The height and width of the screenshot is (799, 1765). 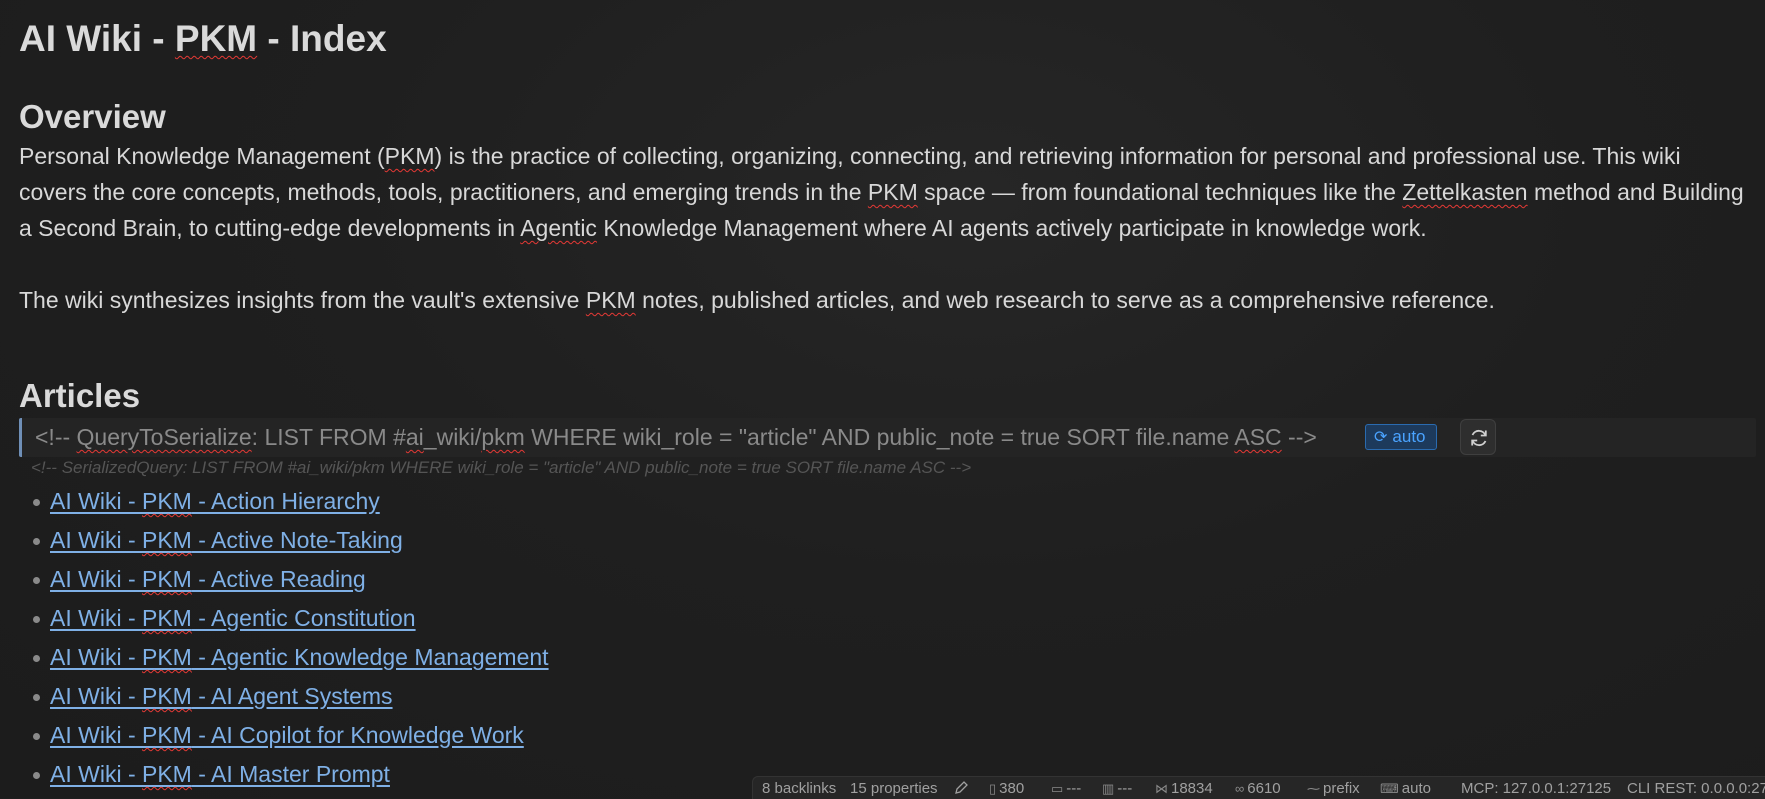 I want to click on spell-word: QueryToSerialize, so click(x=164, y=437).